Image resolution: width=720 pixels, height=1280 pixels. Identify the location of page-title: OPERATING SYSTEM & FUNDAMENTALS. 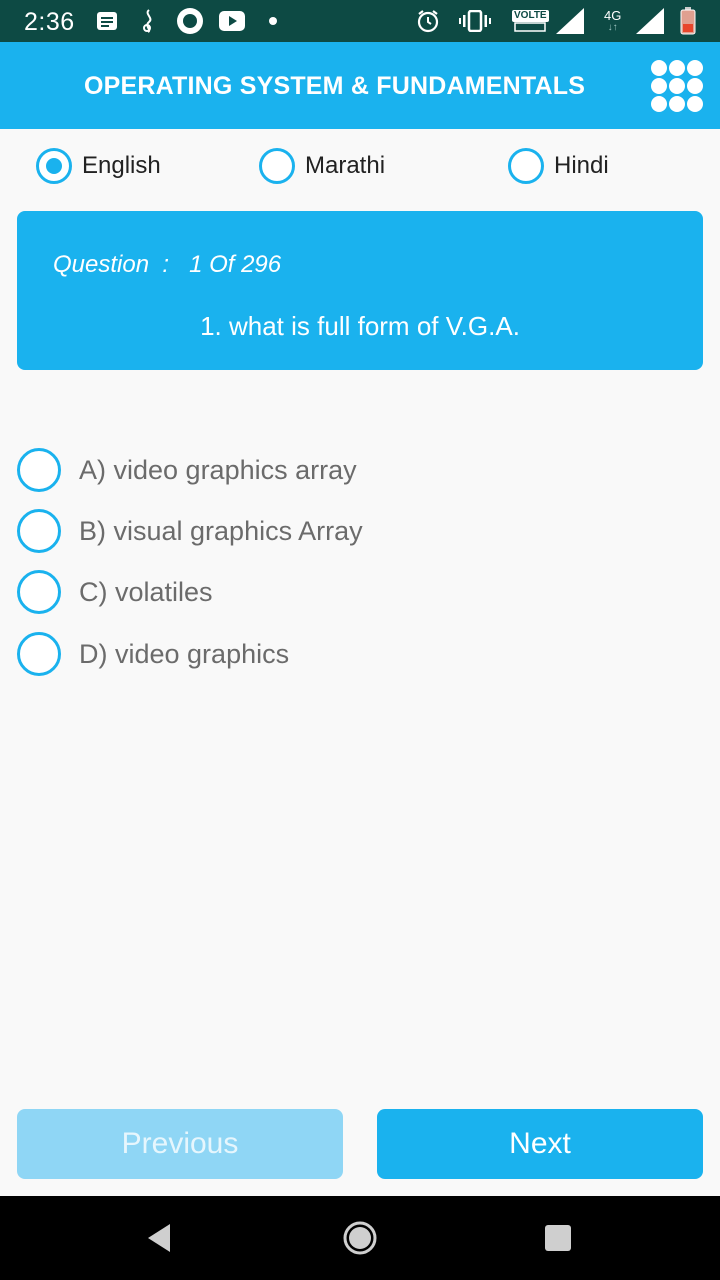
(335, 86).